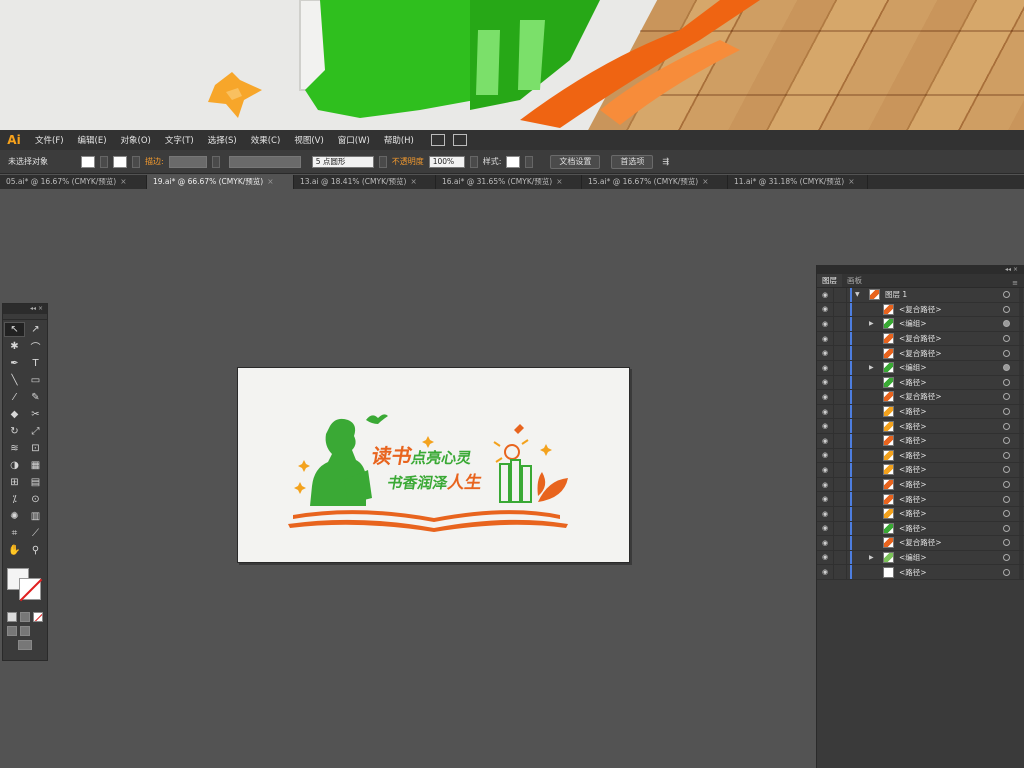  I want to click on symbol-sprayer-tool-icon: ✺, so click(14, 516).